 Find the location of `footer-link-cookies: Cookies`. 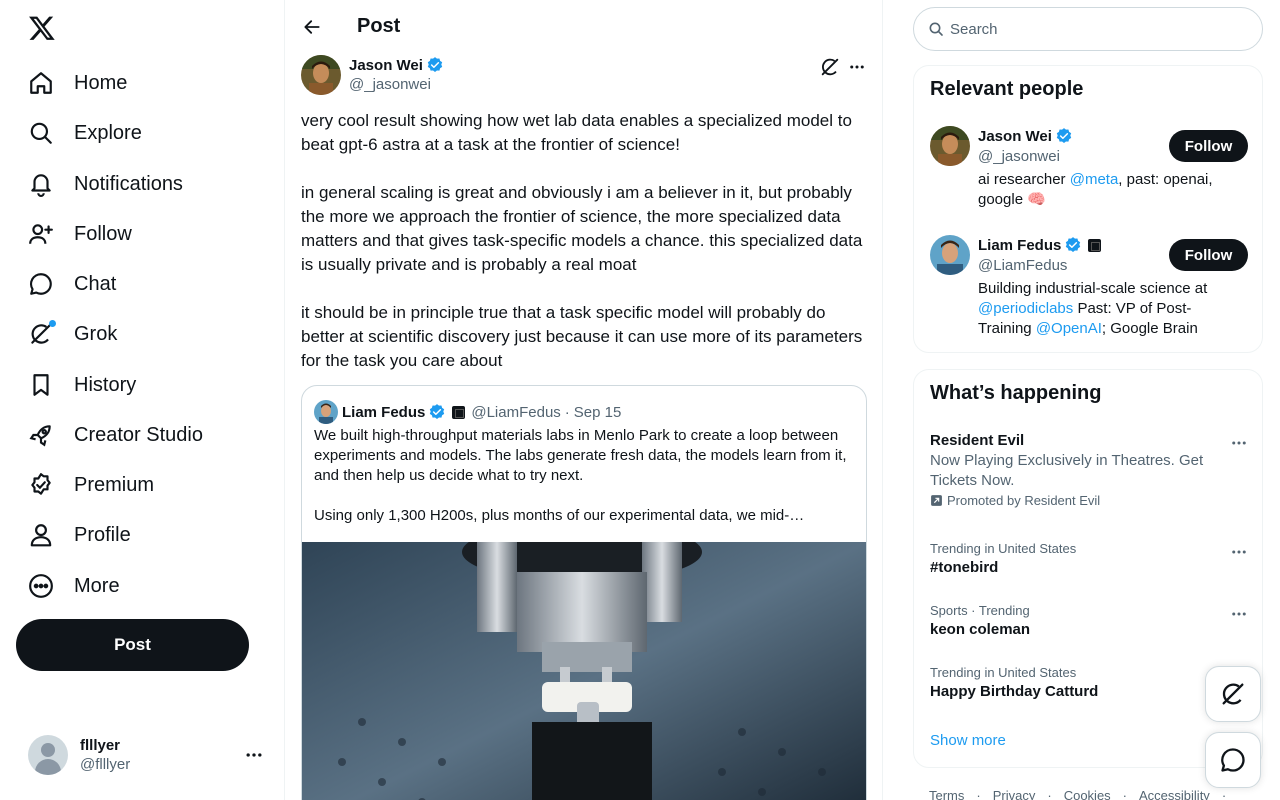

footer-link-cookies: Cookies is located at coordinates (1087, 794).